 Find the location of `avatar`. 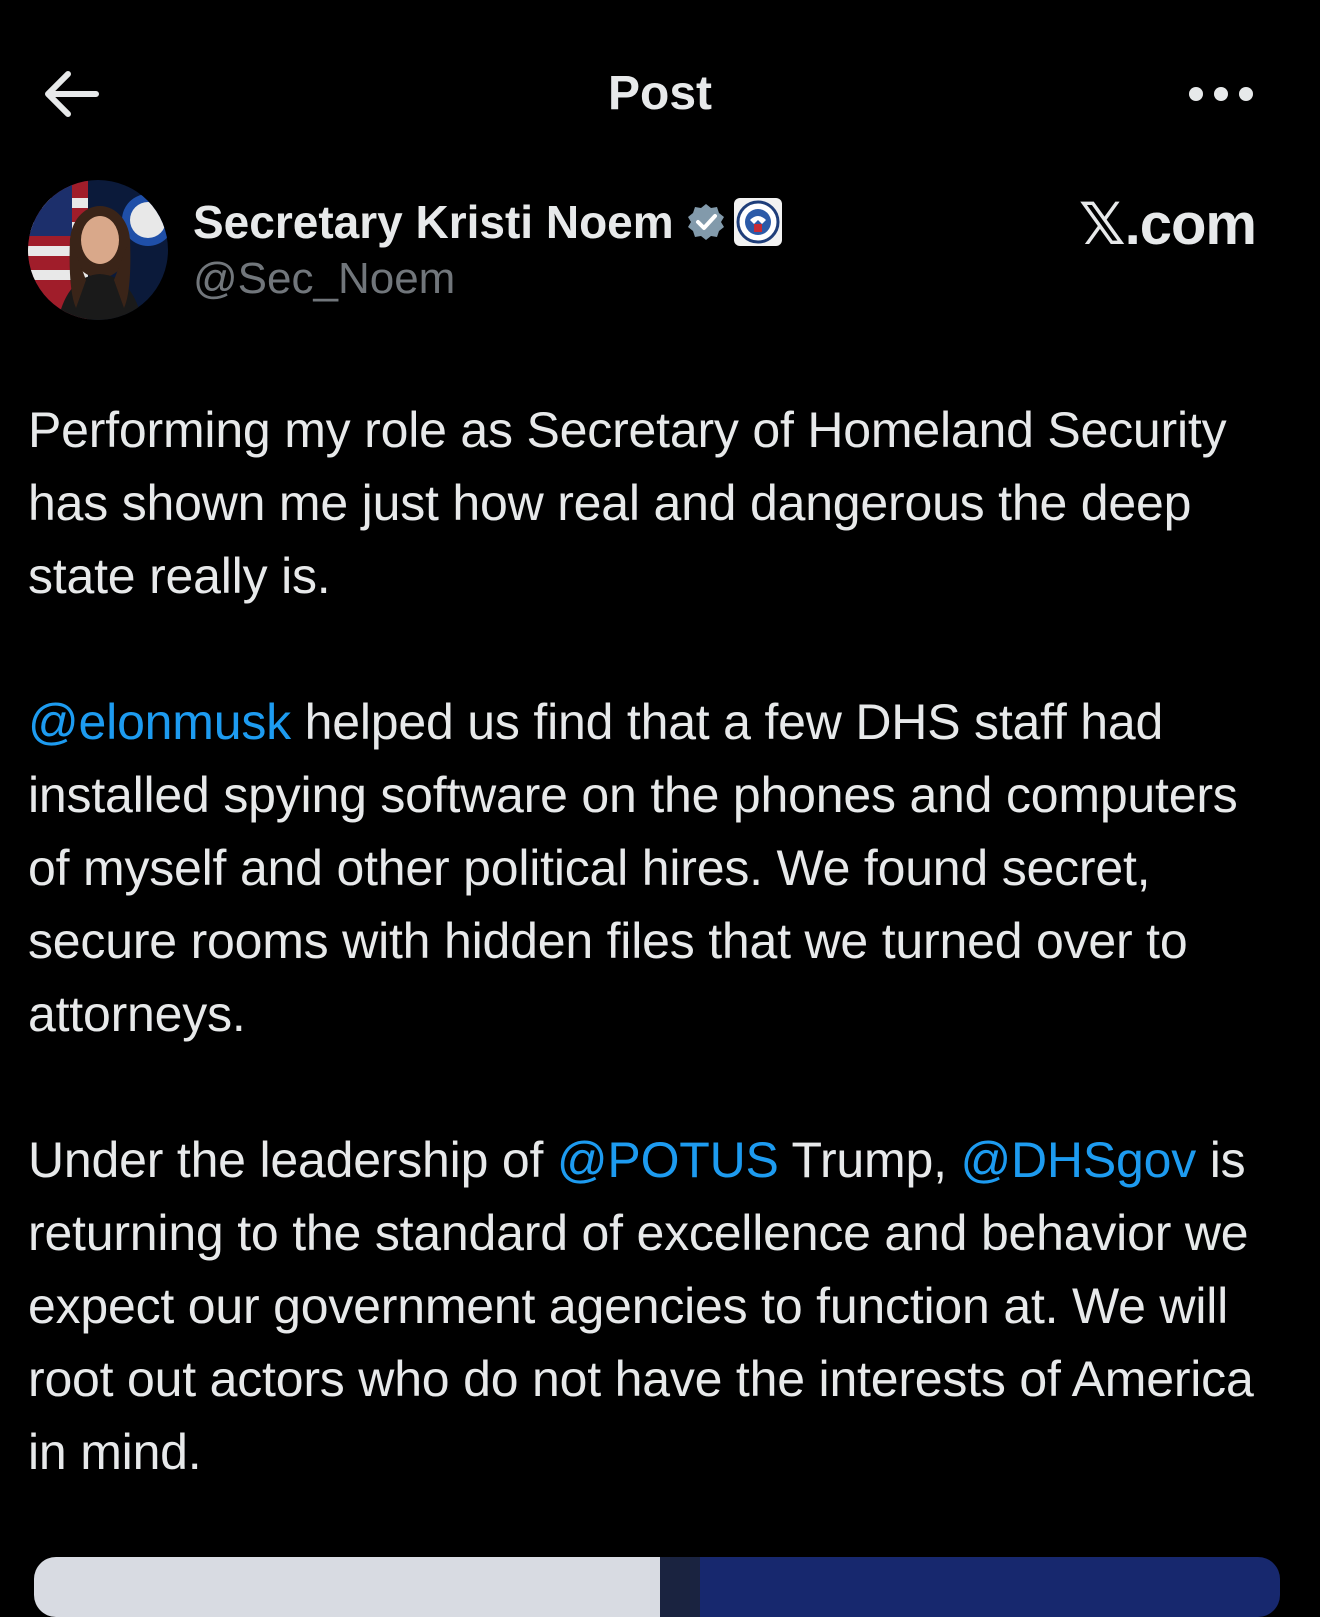

avatar is located at coordinates (98, 250).